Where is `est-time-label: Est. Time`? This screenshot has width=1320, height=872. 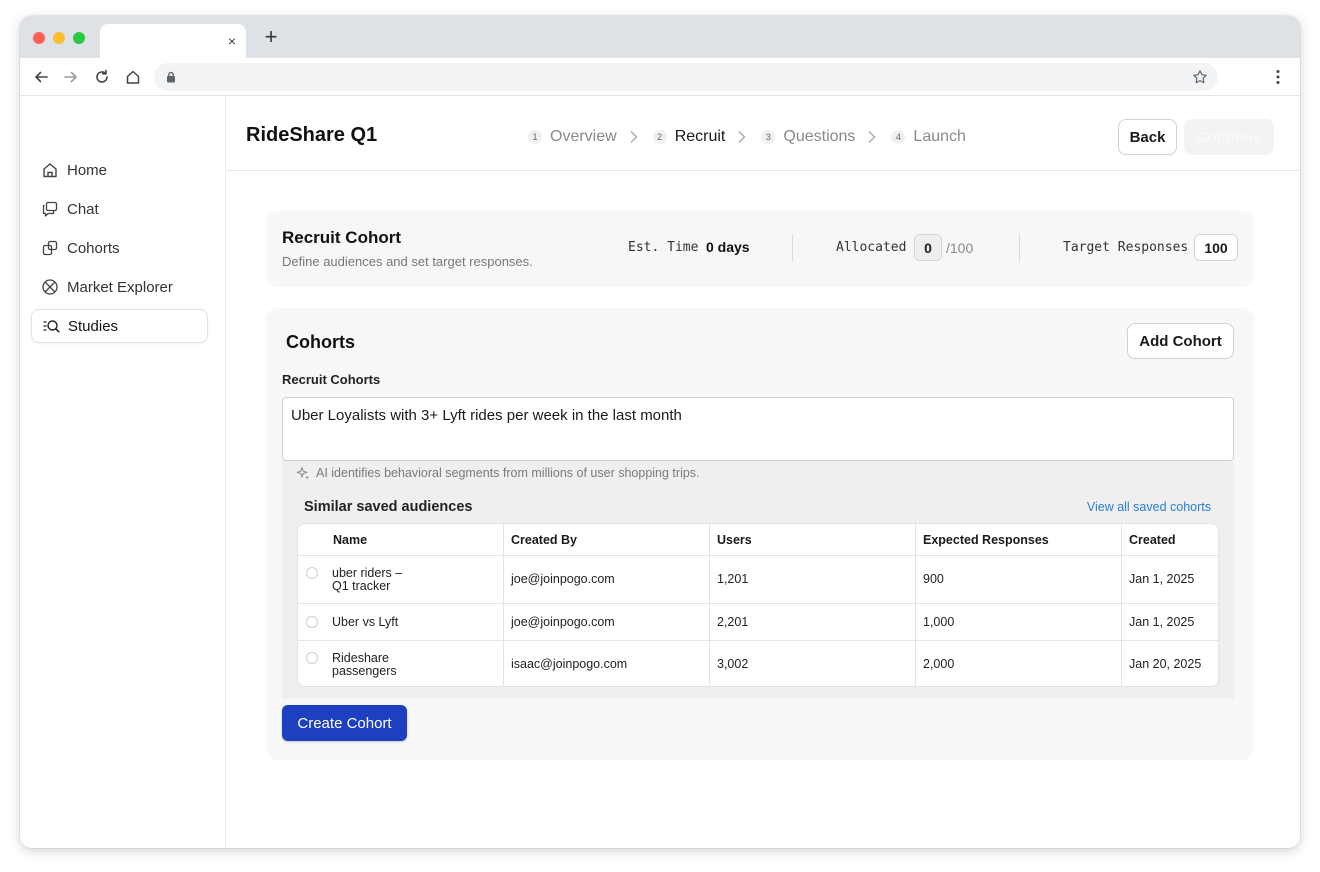 est-time-label: Est. Time is located at coordinates (663, 247).